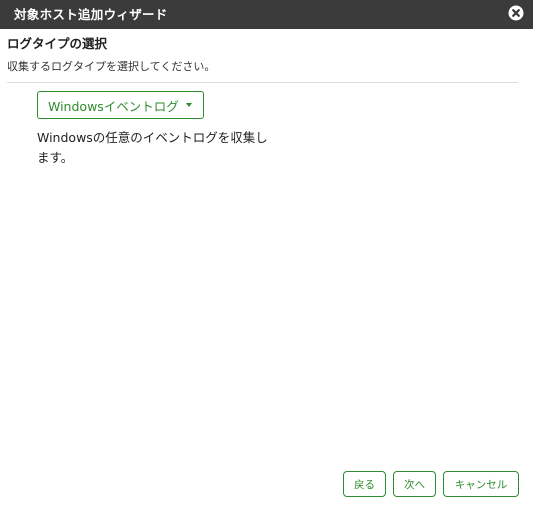  What do you see at coordinates (188, 105) in the screenshot?
I see `caret-down-icon` at bounding box center [188, 105].